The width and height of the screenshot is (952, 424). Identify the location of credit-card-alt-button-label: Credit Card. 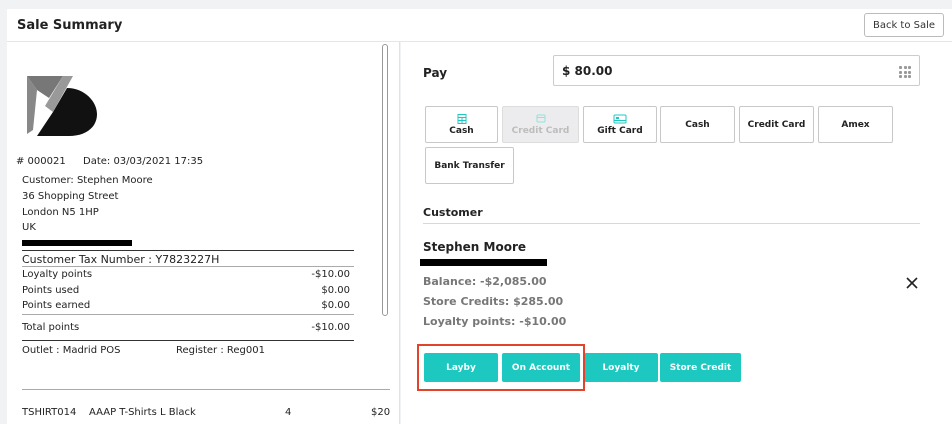
(776, 124).